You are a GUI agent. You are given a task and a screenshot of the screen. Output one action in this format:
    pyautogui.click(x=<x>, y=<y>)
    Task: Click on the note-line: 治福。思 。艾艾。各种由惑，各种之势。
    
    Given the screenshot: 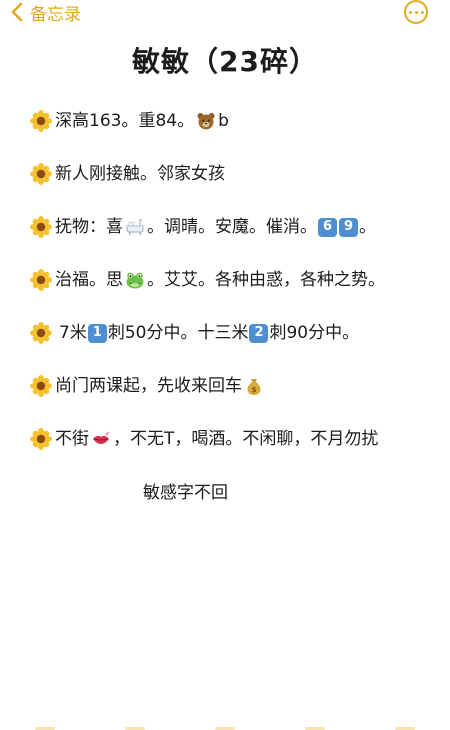 What is the action you would take?
    pyautogui.click(x=235, y=280)
    